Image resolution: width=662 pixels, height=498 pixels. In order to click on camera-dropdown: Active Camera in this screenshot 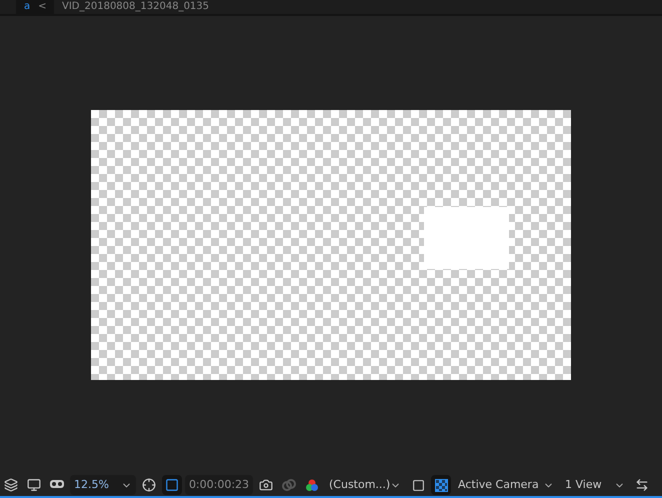, I will do `click(506, 485)`.